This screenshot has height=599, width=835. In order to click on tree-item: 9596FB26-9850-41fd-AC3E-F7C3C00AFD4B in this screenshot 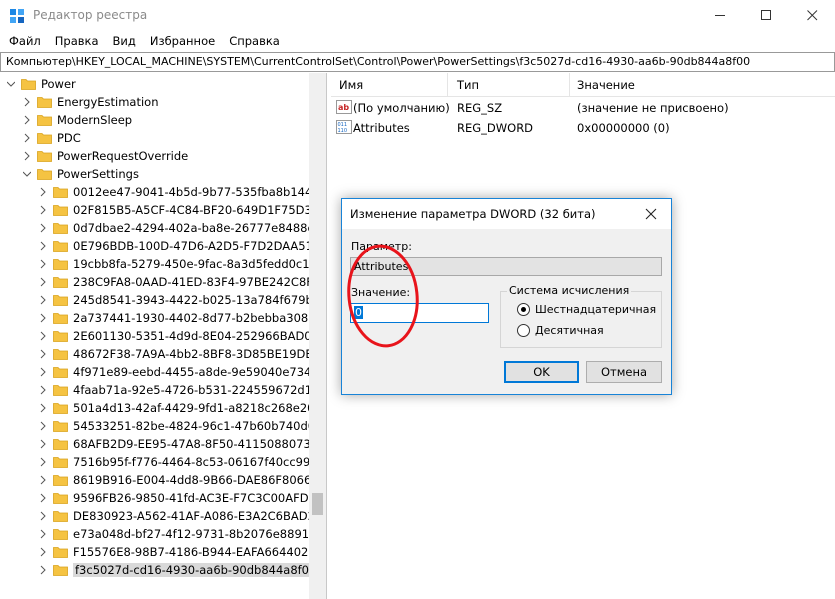, I will do `click(162, 498)`.